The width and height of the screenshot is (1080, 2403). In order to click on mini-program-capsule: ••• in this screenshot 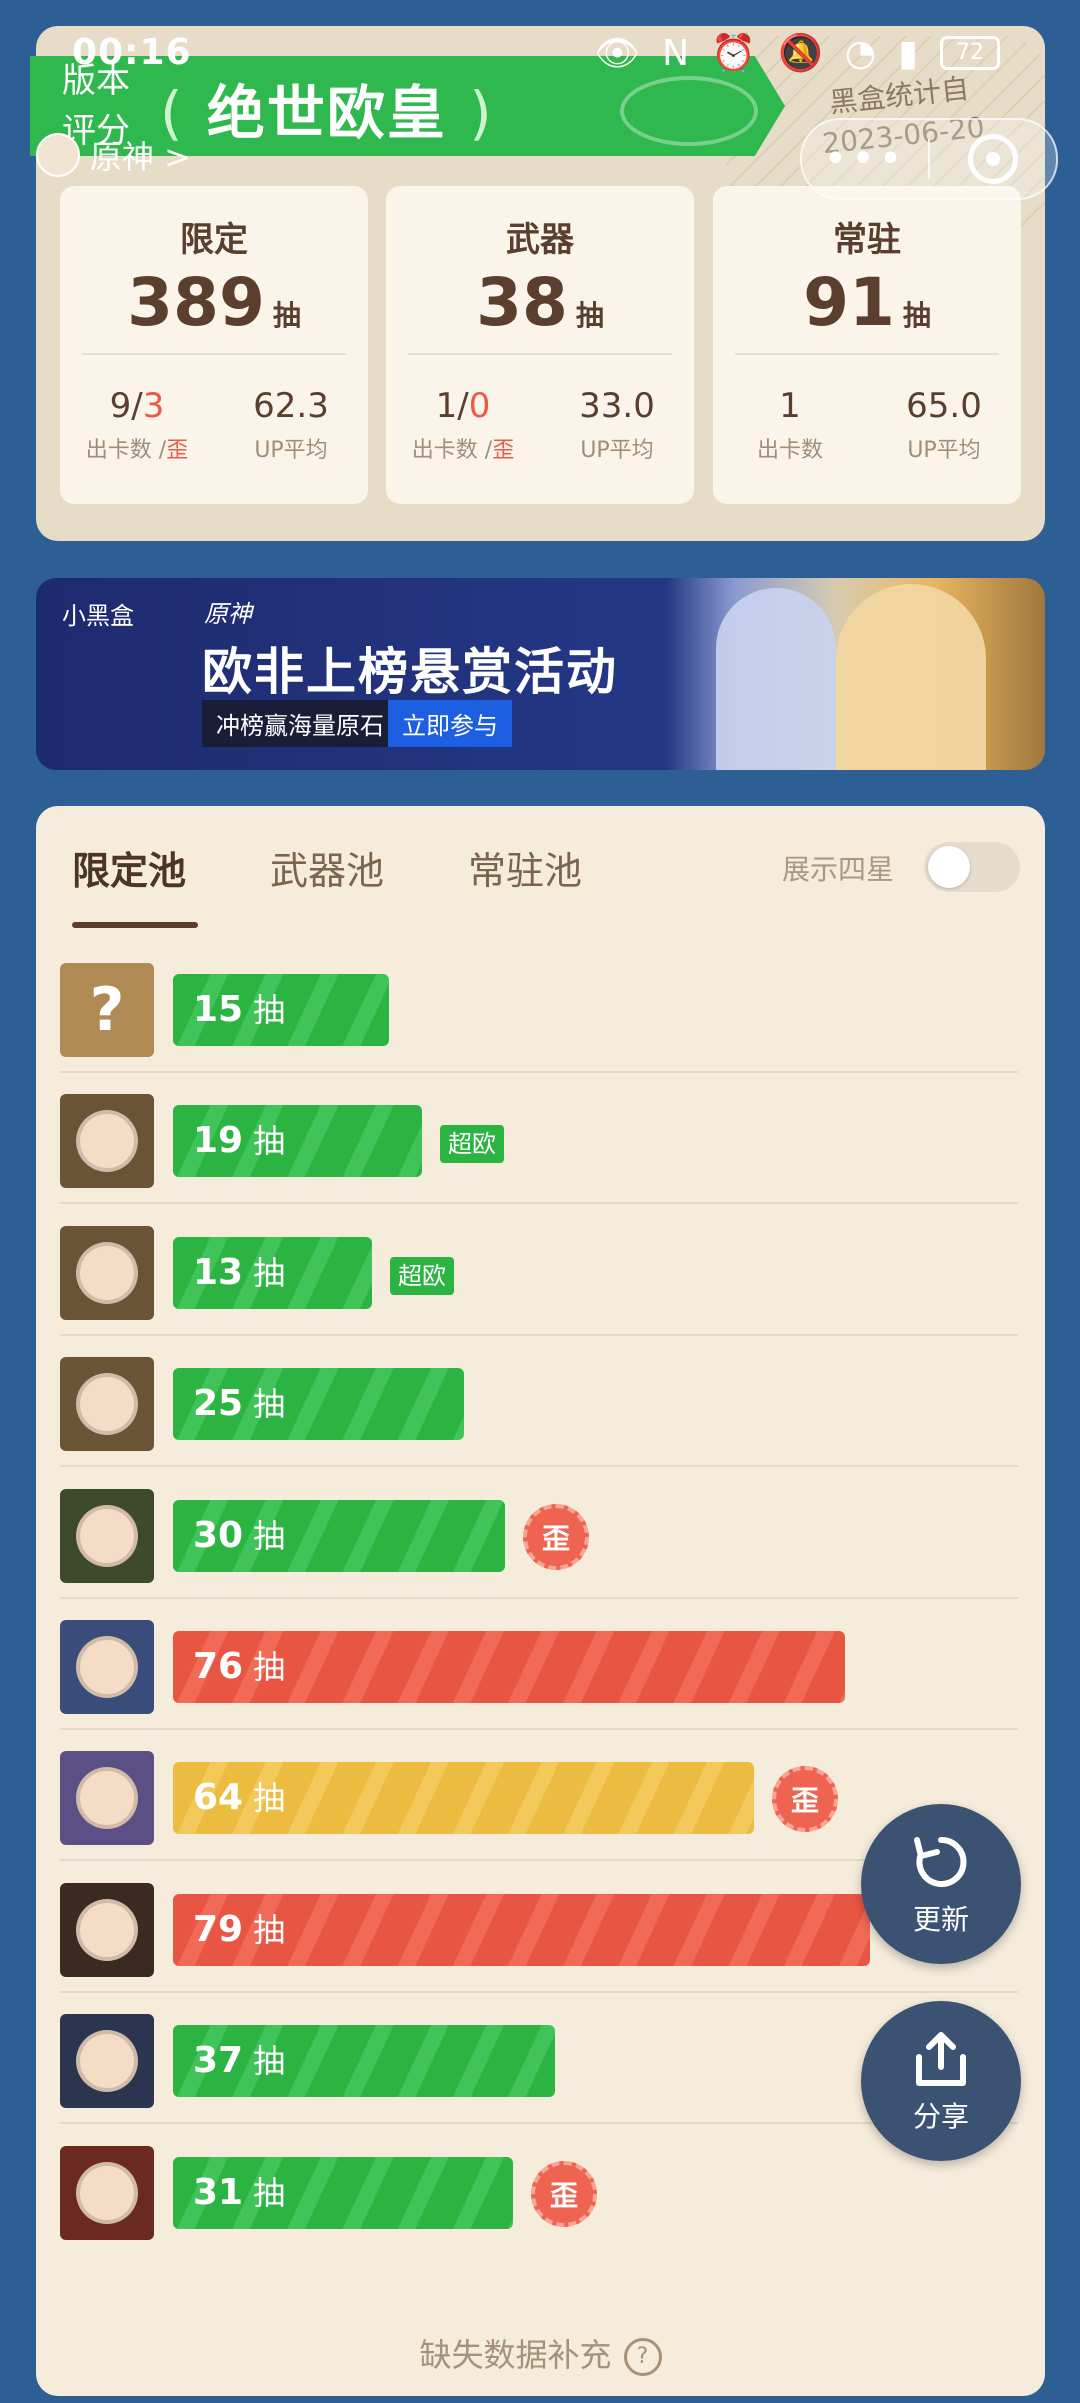, I will do `click(929, 159)`.